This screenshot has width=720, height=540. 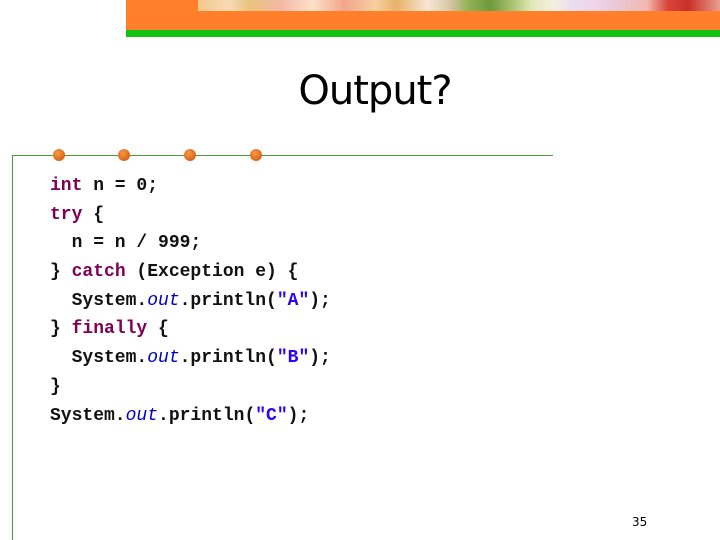 What do you see at coordinates (423, 33) in the screenshot?
I see `header-green-stripe` at bounding box center [423, 33].